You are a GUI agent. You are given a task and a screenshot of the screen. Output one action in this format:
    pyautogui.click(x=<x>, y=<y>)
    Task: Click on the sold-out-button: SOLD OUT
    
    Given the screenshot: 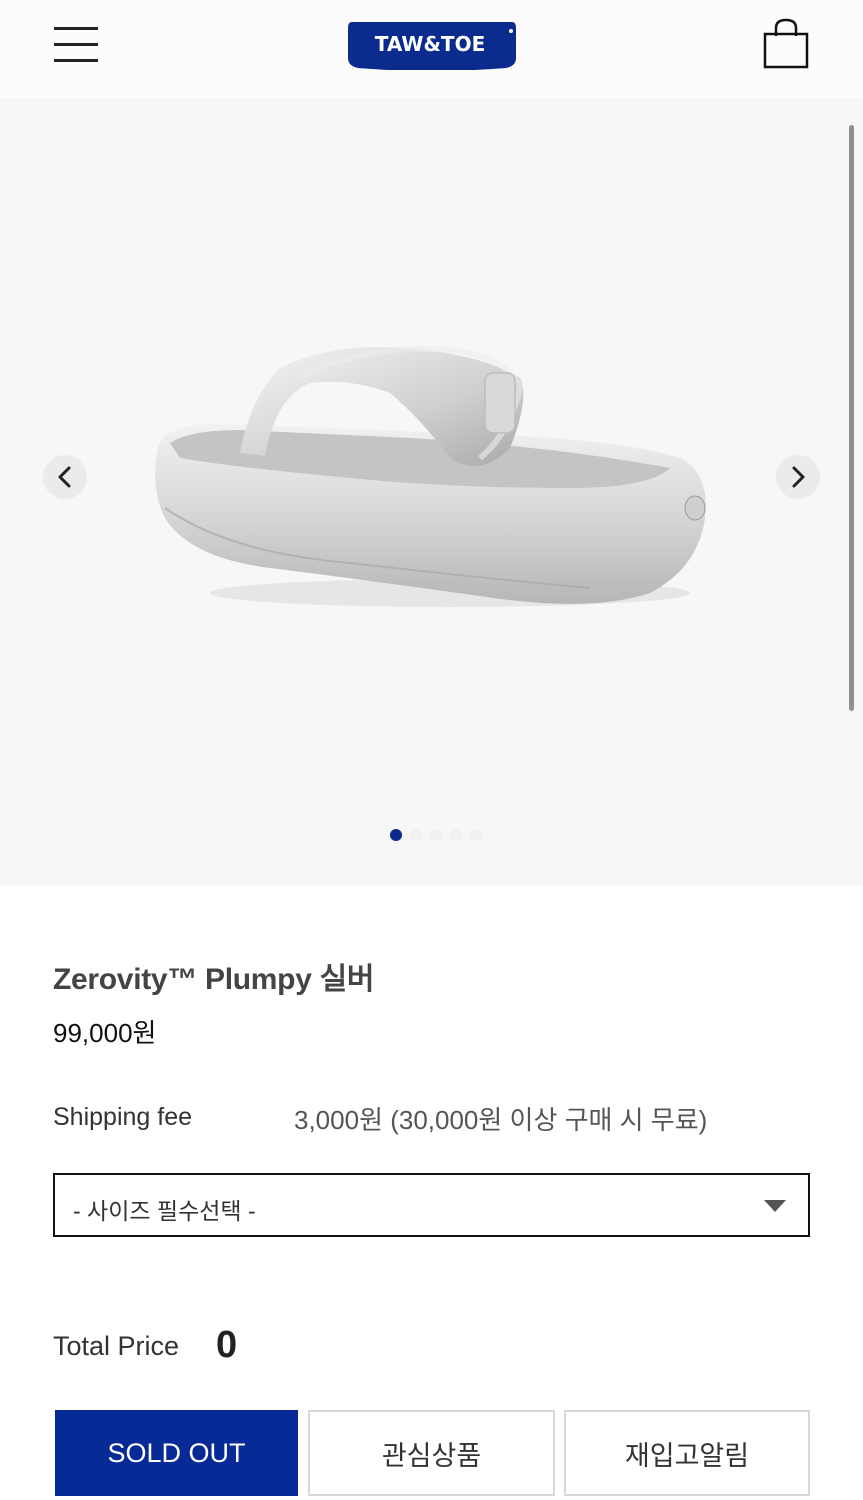 What is the action you would take?
    pyautogui.click(x=176, y=1453)
    